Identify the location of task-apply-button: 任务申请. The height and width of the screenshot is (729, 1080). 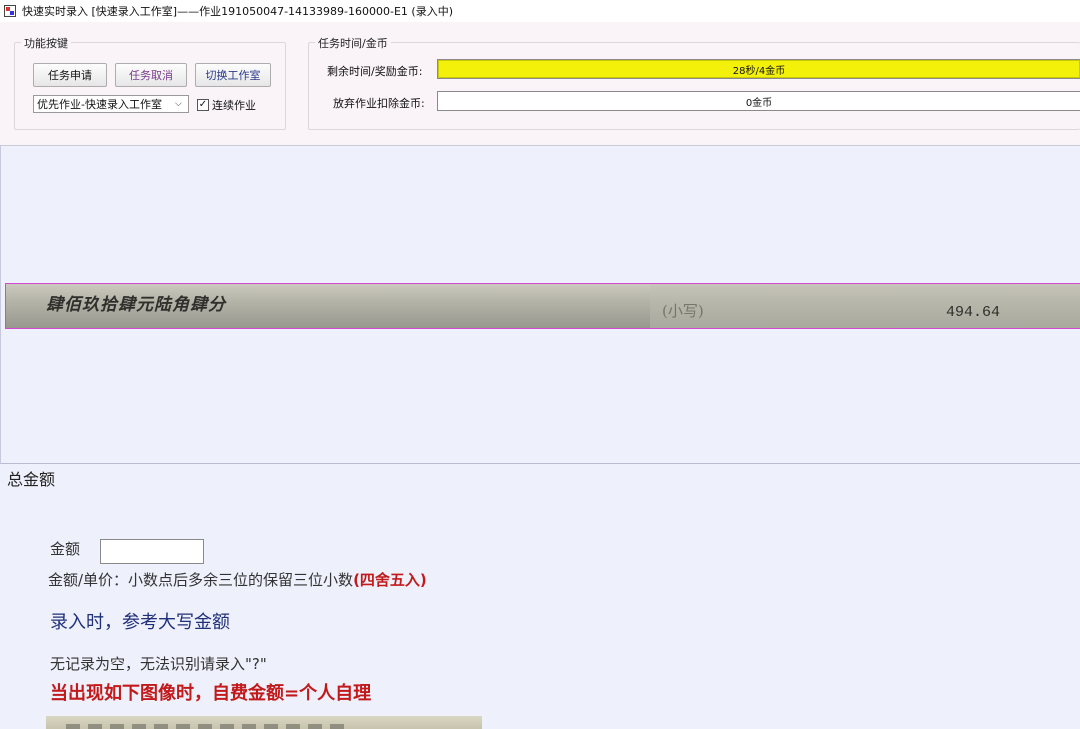
(70, 75).